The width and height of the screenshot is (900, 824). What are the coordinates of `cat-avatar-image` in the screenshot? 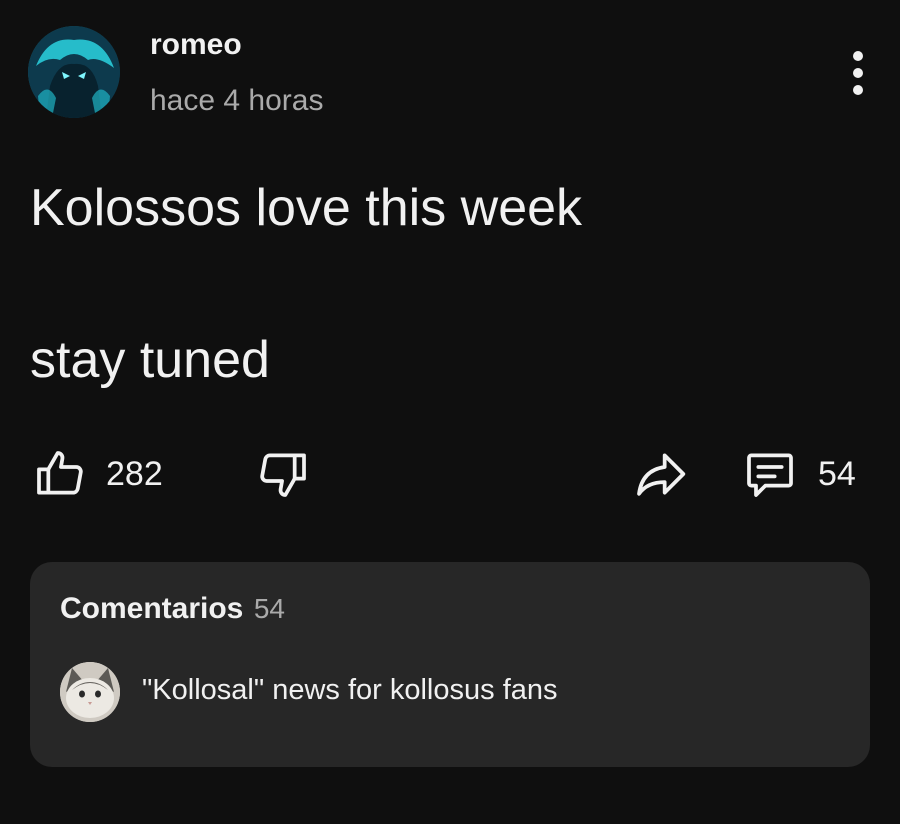 It's located at (90, 692).